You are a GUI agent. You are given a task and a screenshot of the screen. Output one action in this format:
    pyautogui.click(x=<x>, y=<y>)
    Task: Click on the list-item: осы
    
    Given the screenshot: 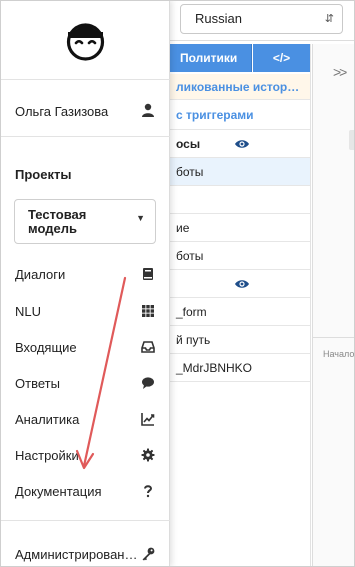 What is the action you would take?
    pyautogui.click(x=240, y=144)
    